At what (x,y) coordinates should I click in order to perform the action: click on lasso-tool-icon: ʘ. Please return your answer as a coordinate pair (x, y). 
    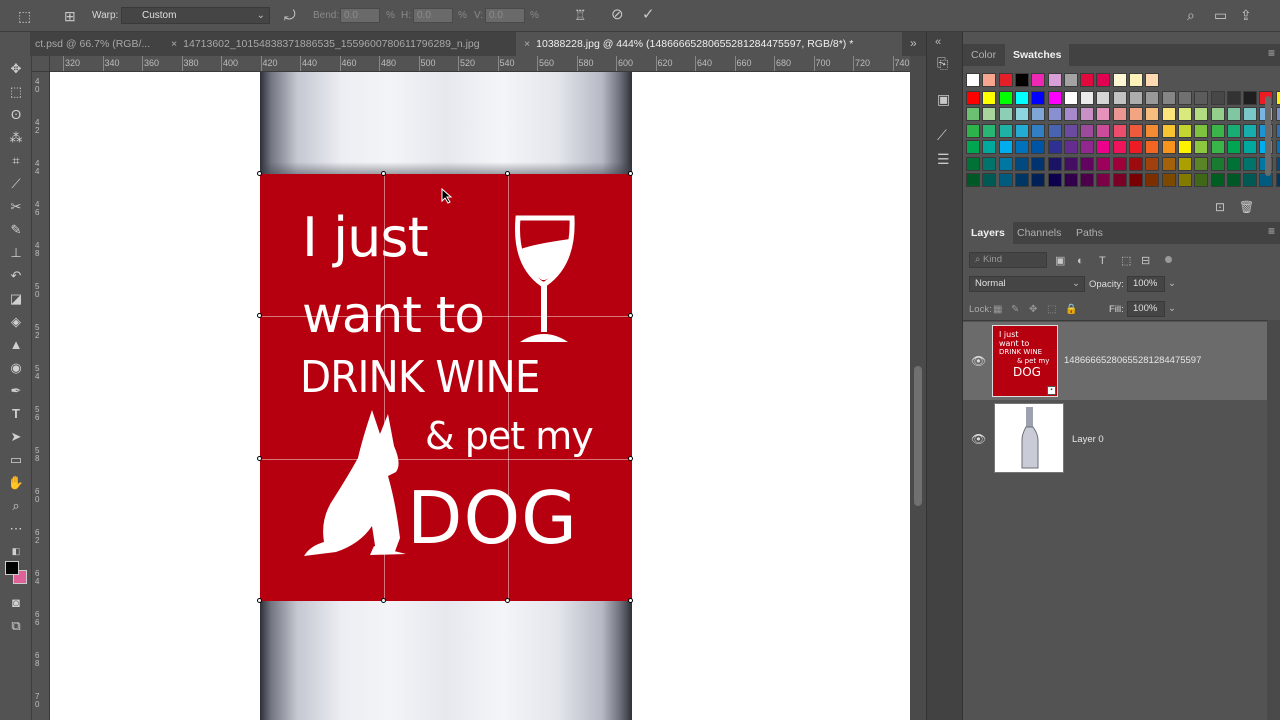
    Looking at the image, I should click on (16, 115).